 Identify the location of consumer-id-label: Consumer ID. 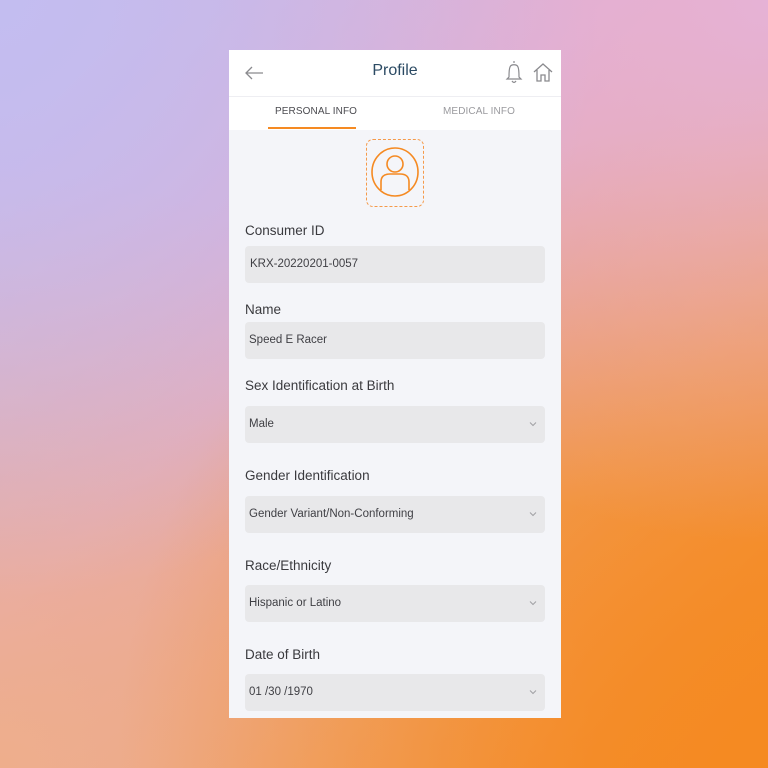
(285, 230).